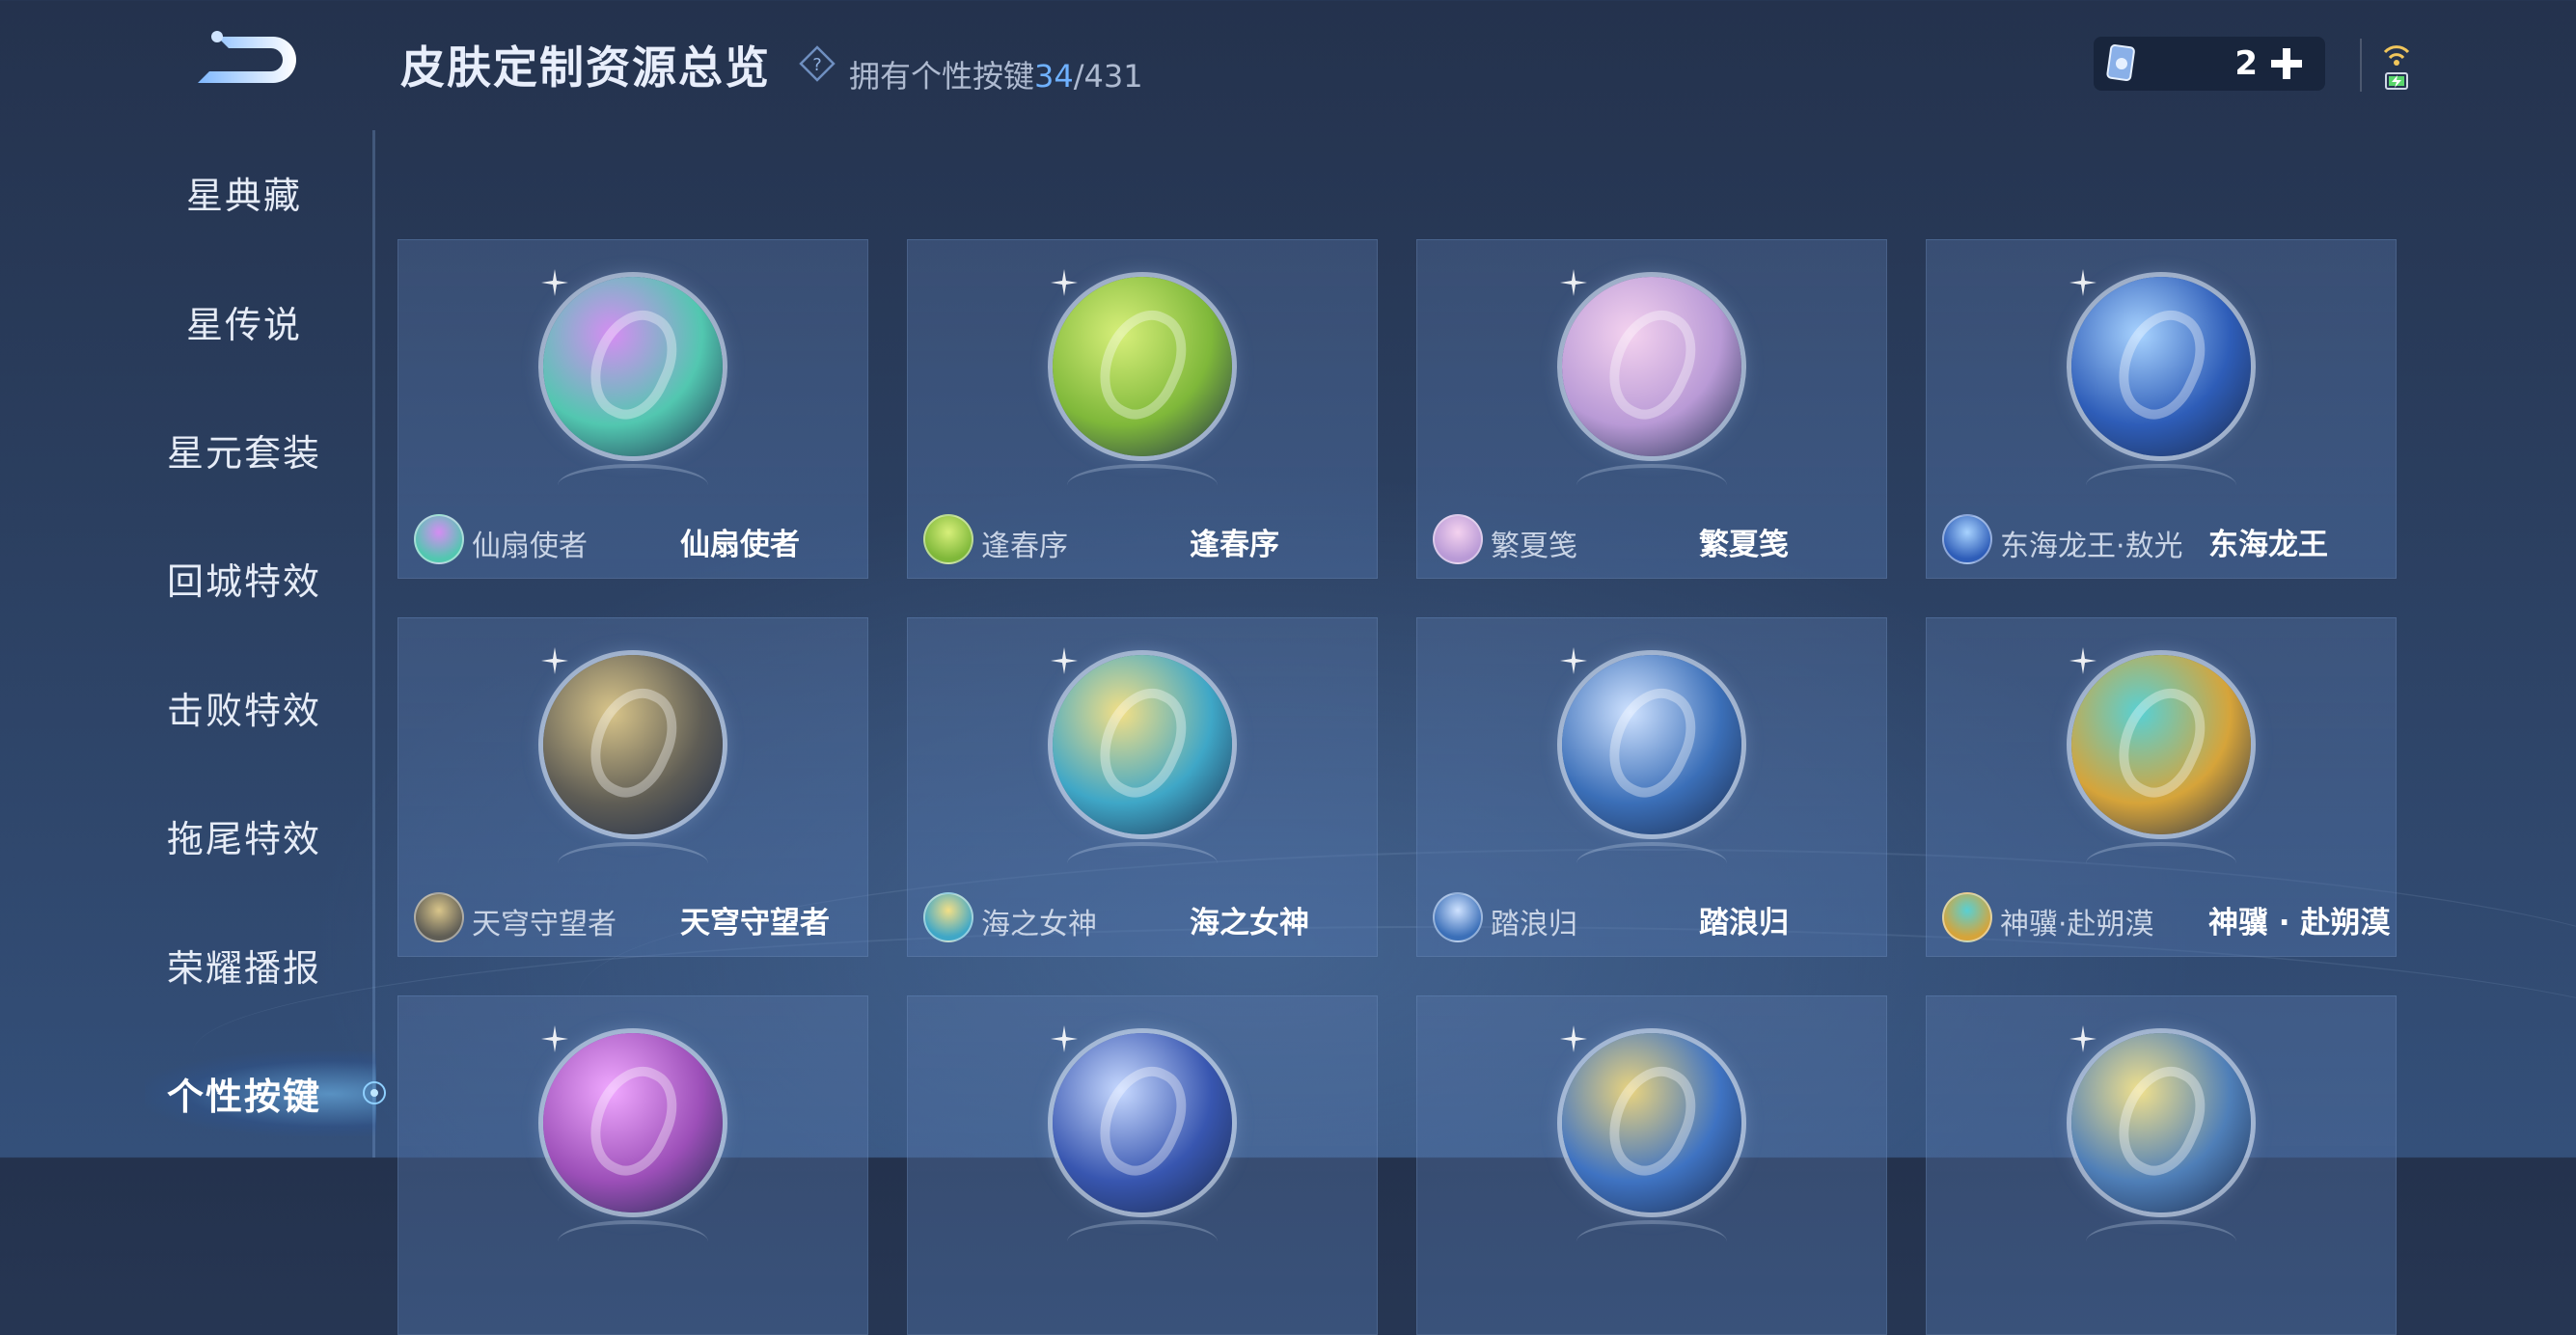 This screenshot has width=2576, height=1335. I want to click on skin-name: 繁夏笺, so click(1744, 545).